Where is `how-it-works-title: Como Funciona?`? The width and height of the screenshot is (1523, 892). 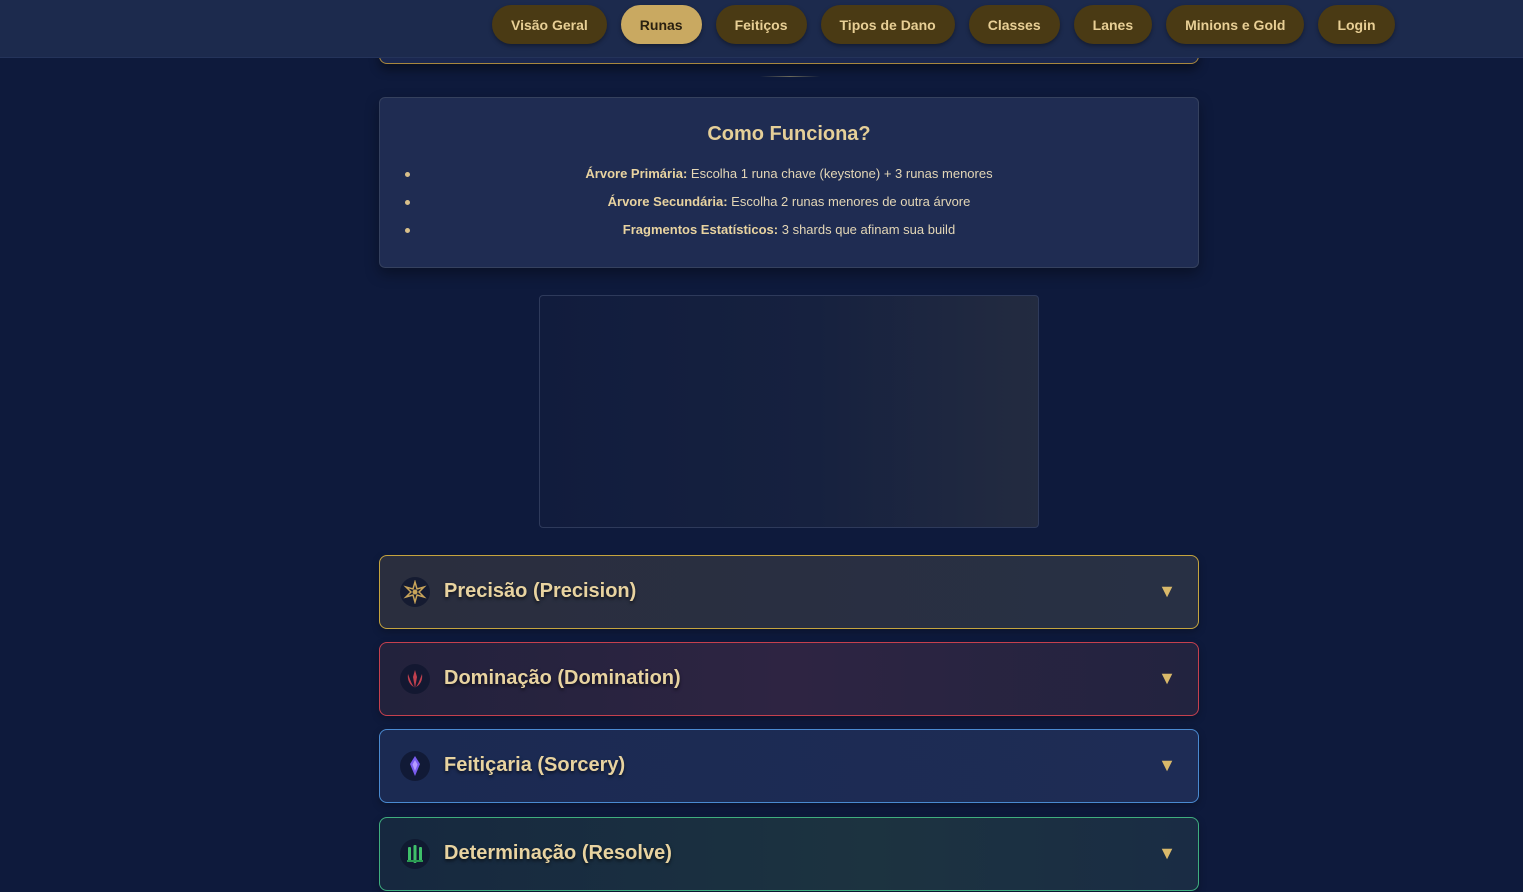 how-it-works-title: Como Funciona? is located at coordinates (789, 134).